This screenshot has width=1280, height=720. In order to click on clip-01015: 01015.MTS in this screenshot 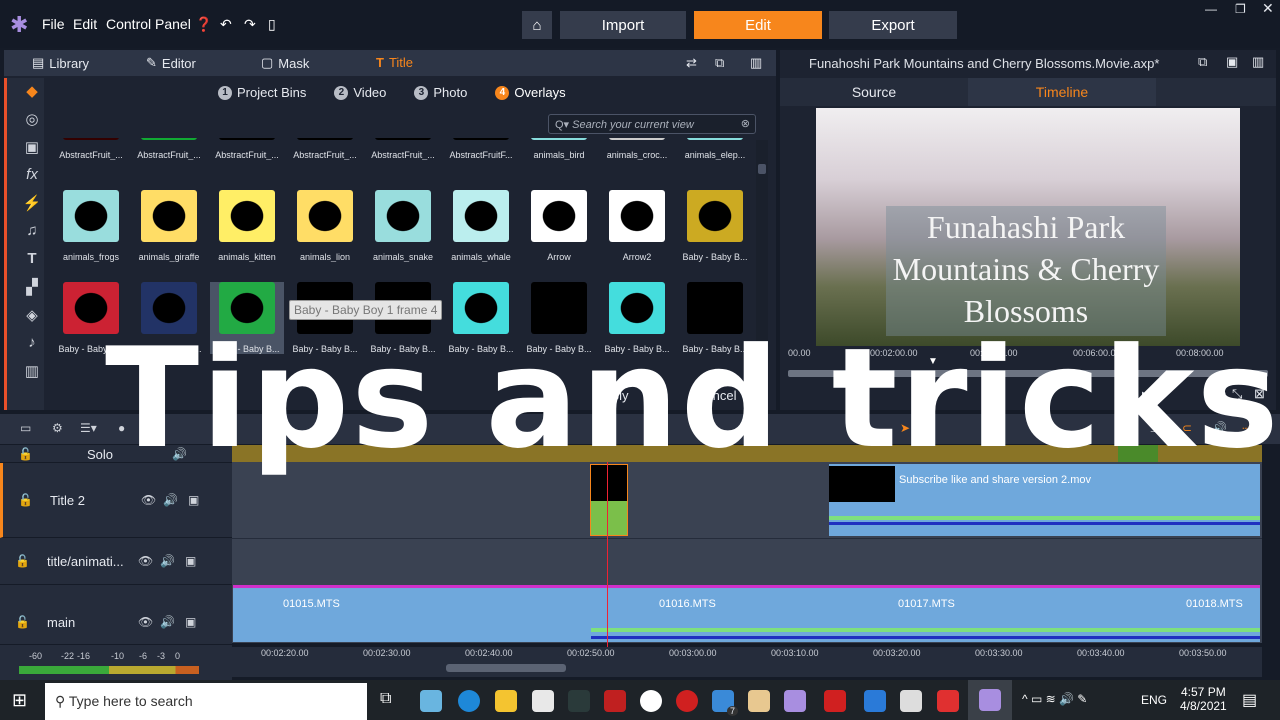, I will do `click(412, 613)`.